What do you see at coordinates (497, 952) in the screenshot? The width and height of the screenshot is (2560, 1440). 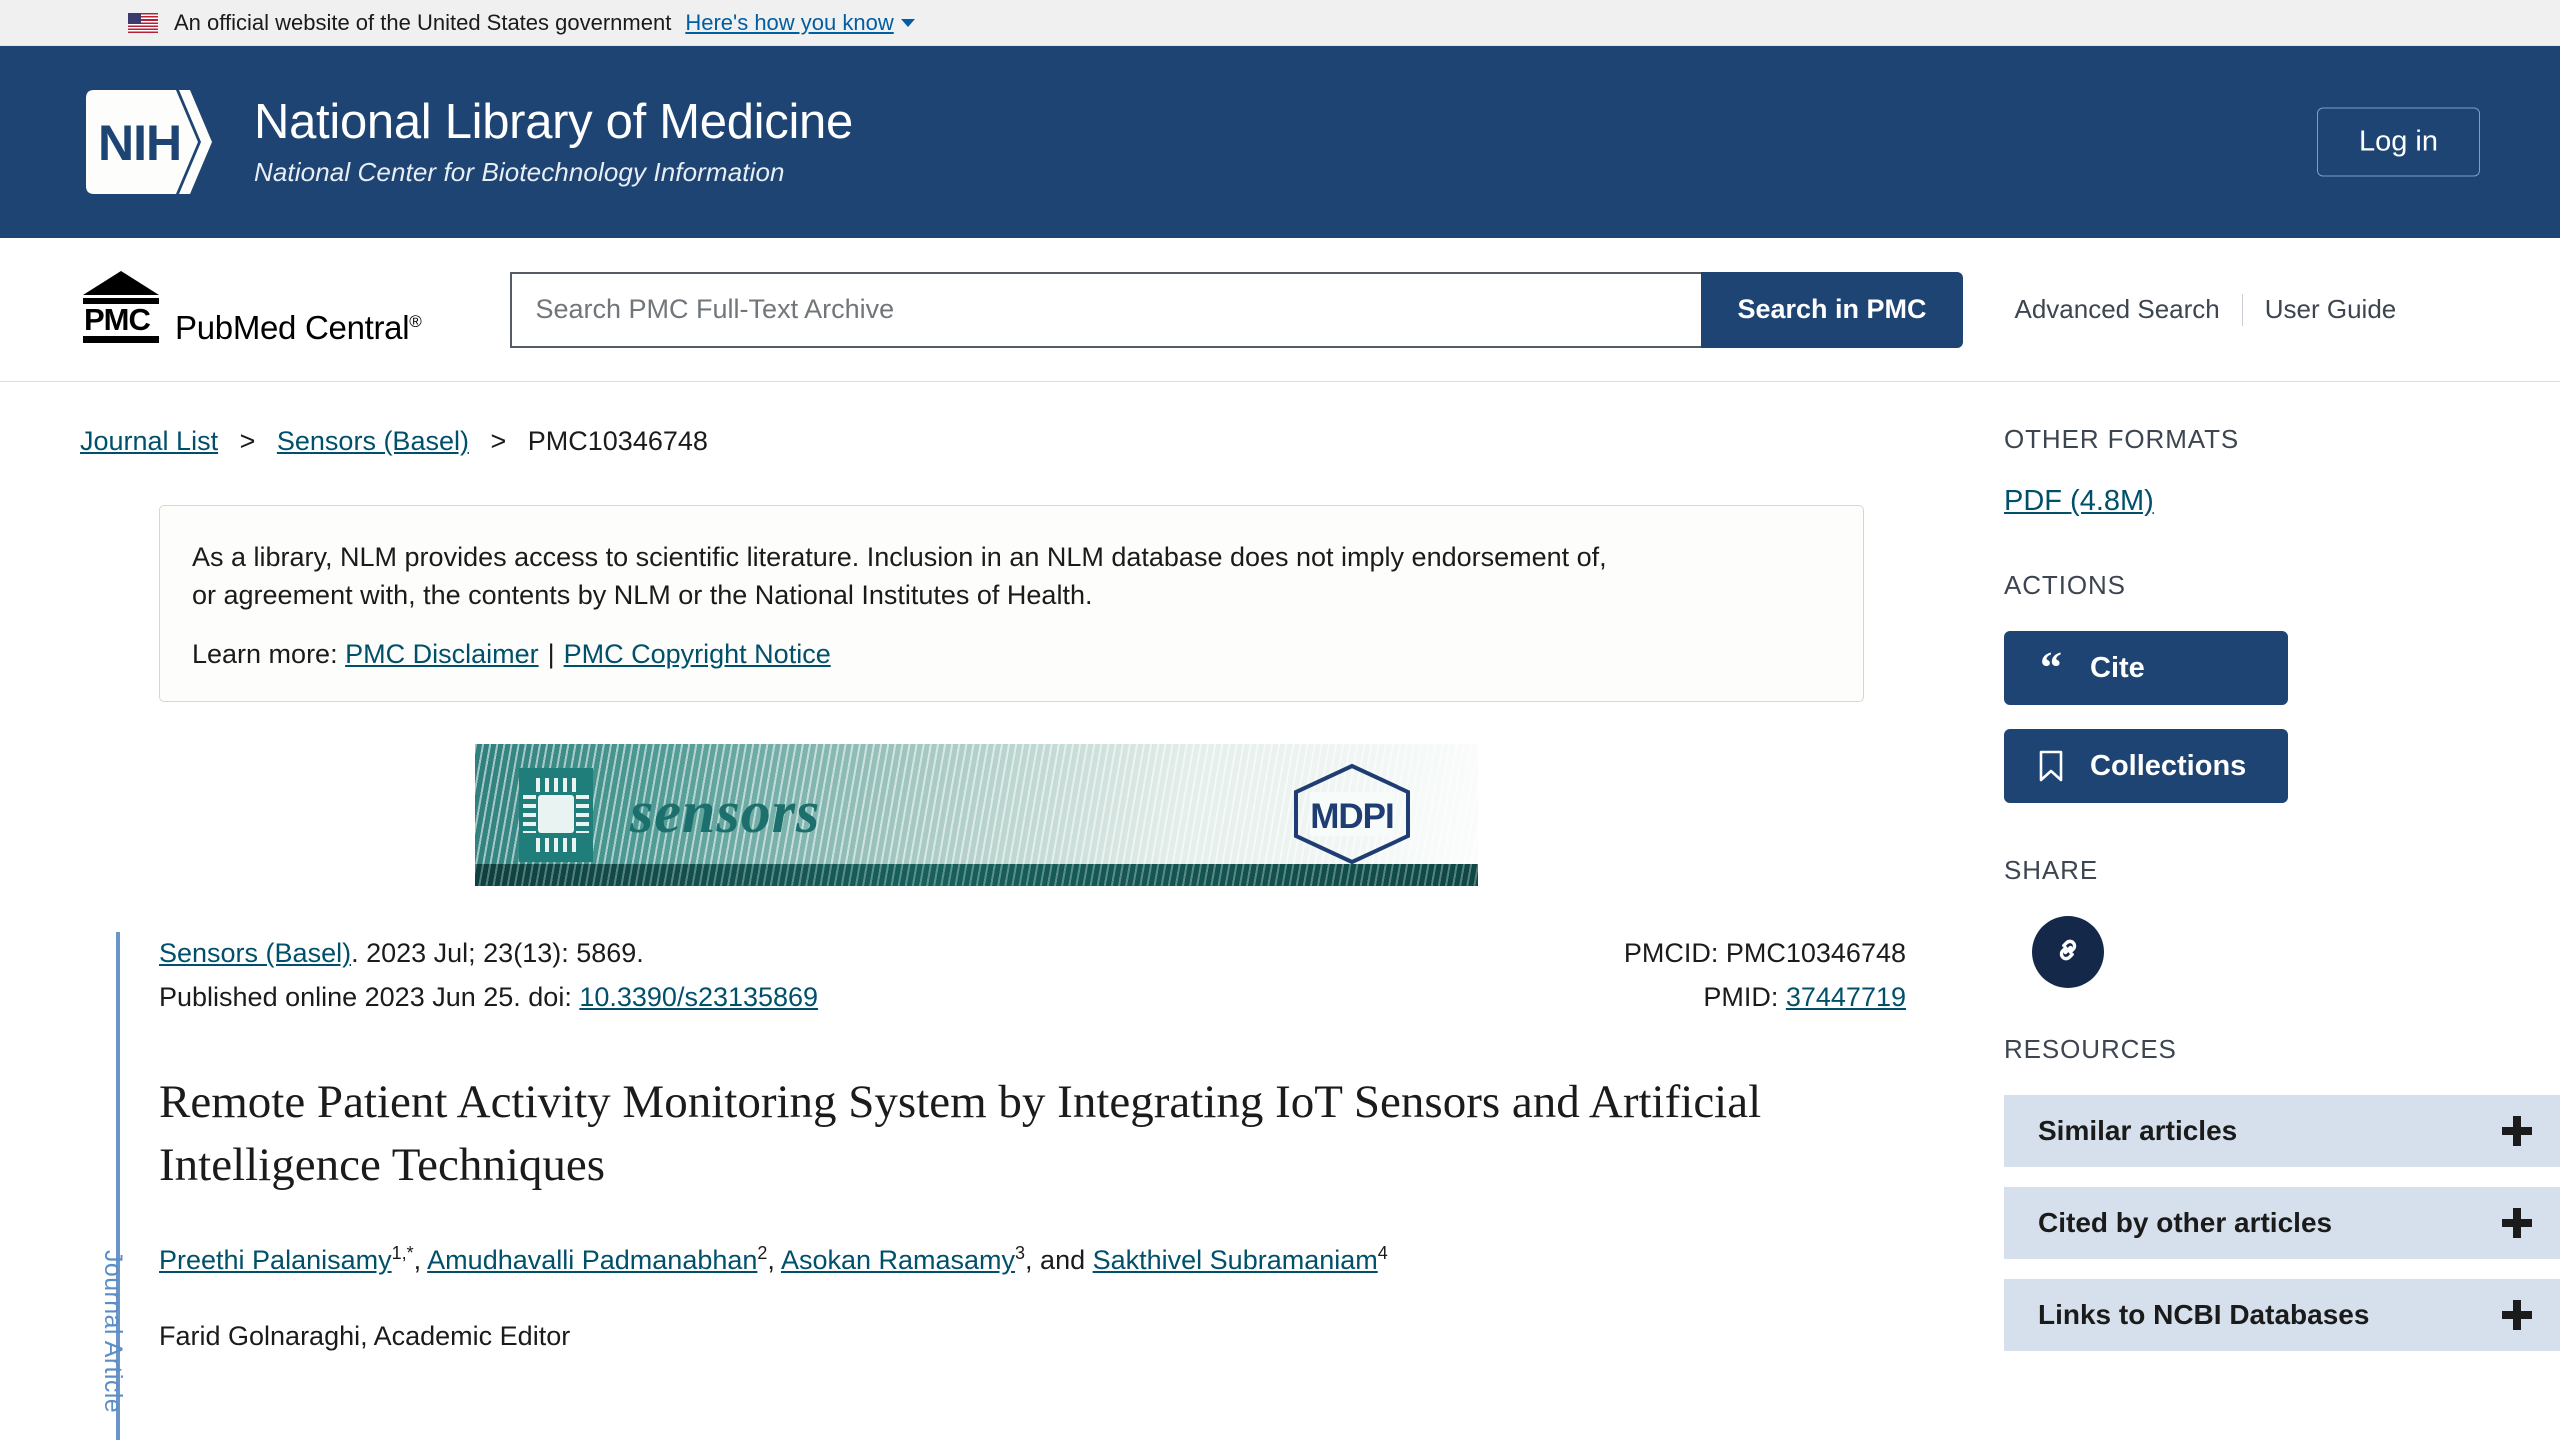 I see `citation-detail: . 2023 Jul; 23(13): 5869.` at bounding box center [497, 952].